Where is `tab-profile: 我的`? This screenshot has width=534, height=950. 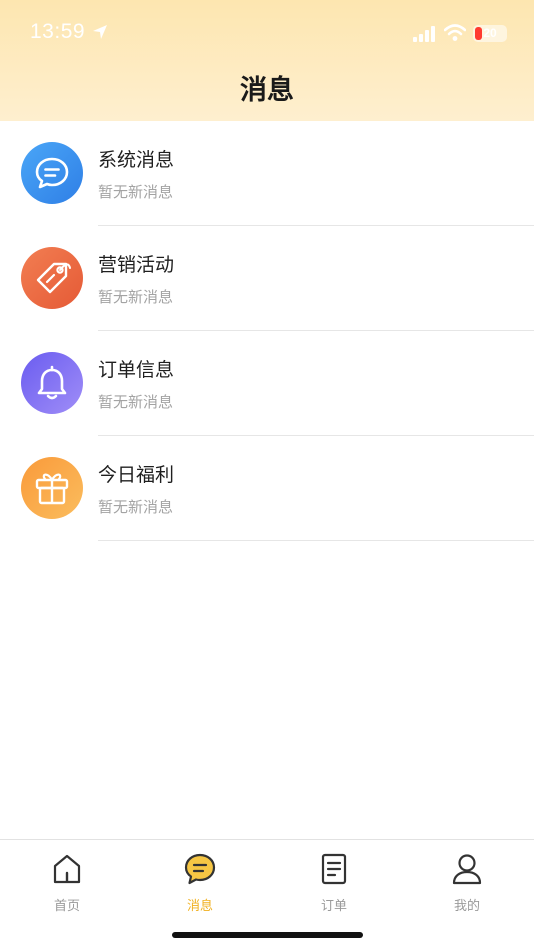
tab-profile: 我的 is located at coordinates (467, 880).